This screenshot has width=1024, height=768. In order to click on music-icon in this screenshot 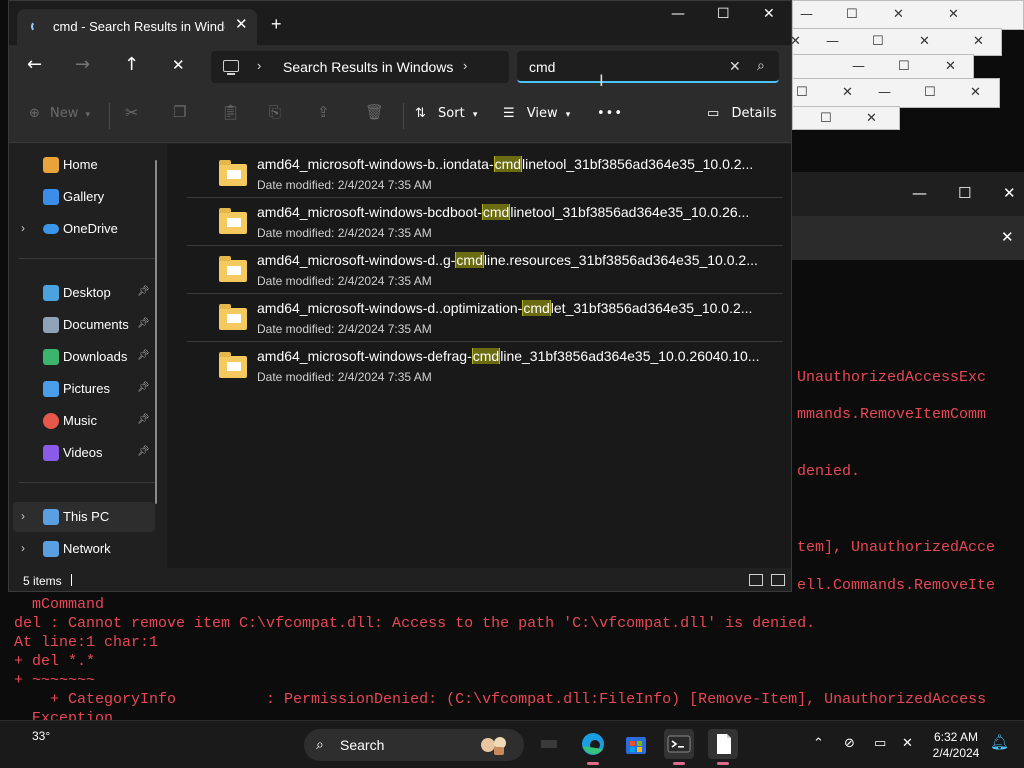, I will do `click(51, 421)`.